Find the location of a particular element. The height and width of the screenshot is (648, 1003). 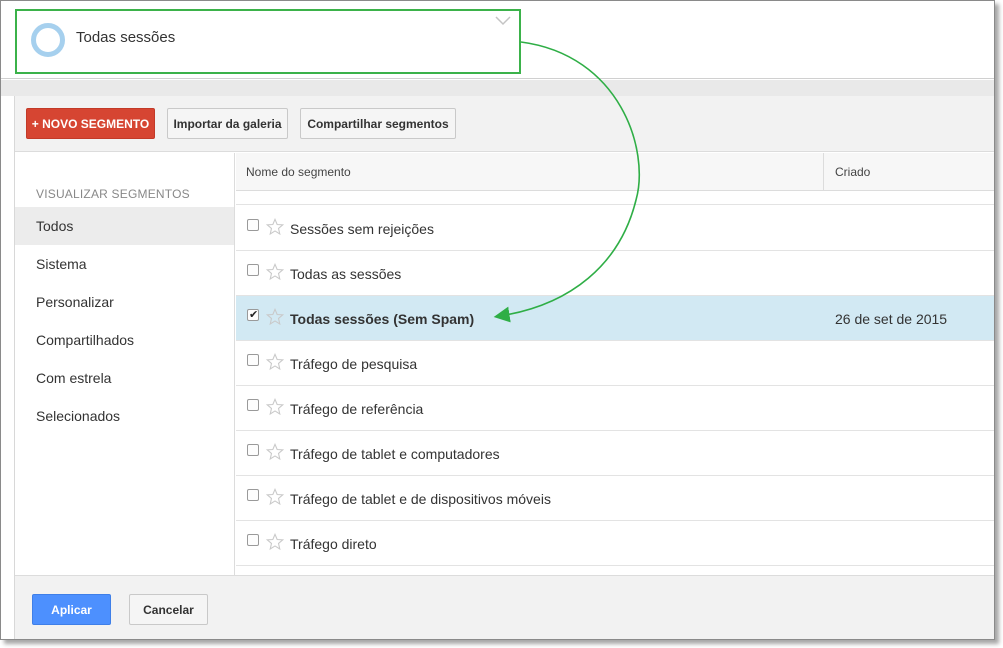

table-row: ✔ Tráfego de tablet e computadores is located at coordinates (615, 453).